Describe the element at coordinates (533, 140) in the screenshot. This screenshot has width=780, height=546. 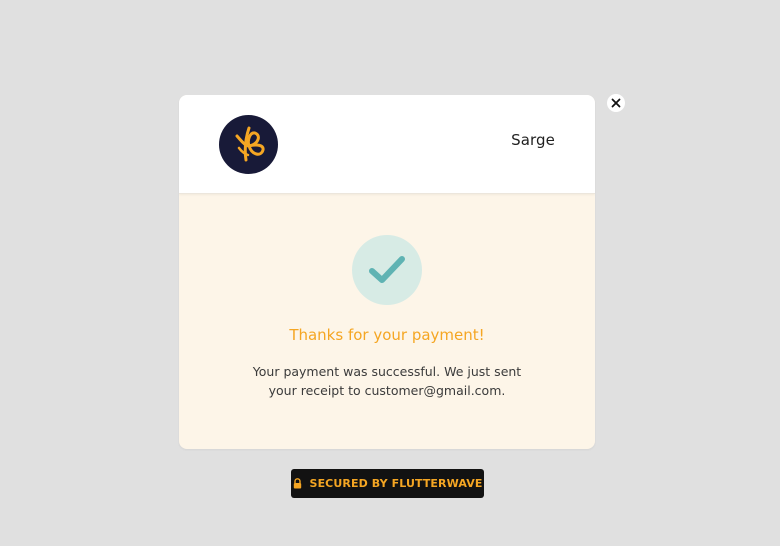
I see `merchant-name: Sarge` at that location.